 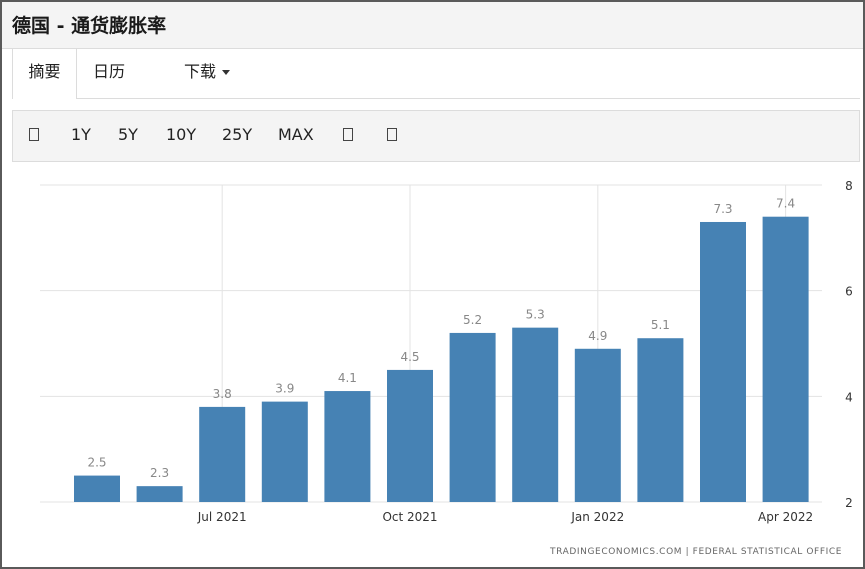 I want to click on y-tick-label: 6, so click(x=849, y=292).